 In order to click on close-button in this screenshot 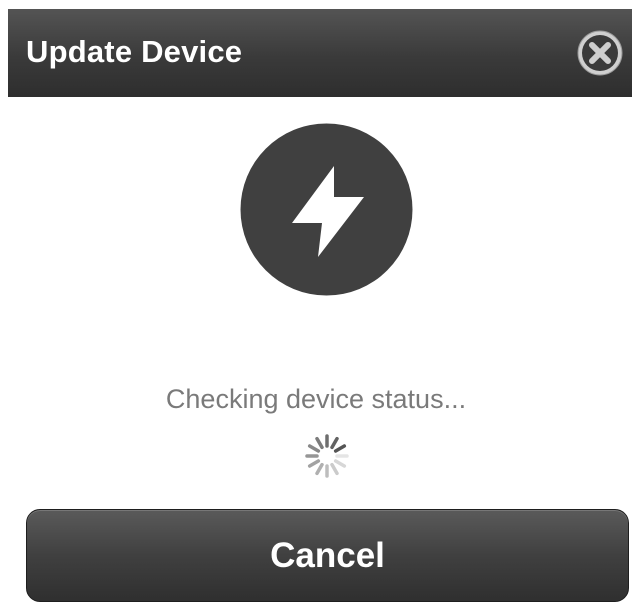, I will do `click(600, 53)`.